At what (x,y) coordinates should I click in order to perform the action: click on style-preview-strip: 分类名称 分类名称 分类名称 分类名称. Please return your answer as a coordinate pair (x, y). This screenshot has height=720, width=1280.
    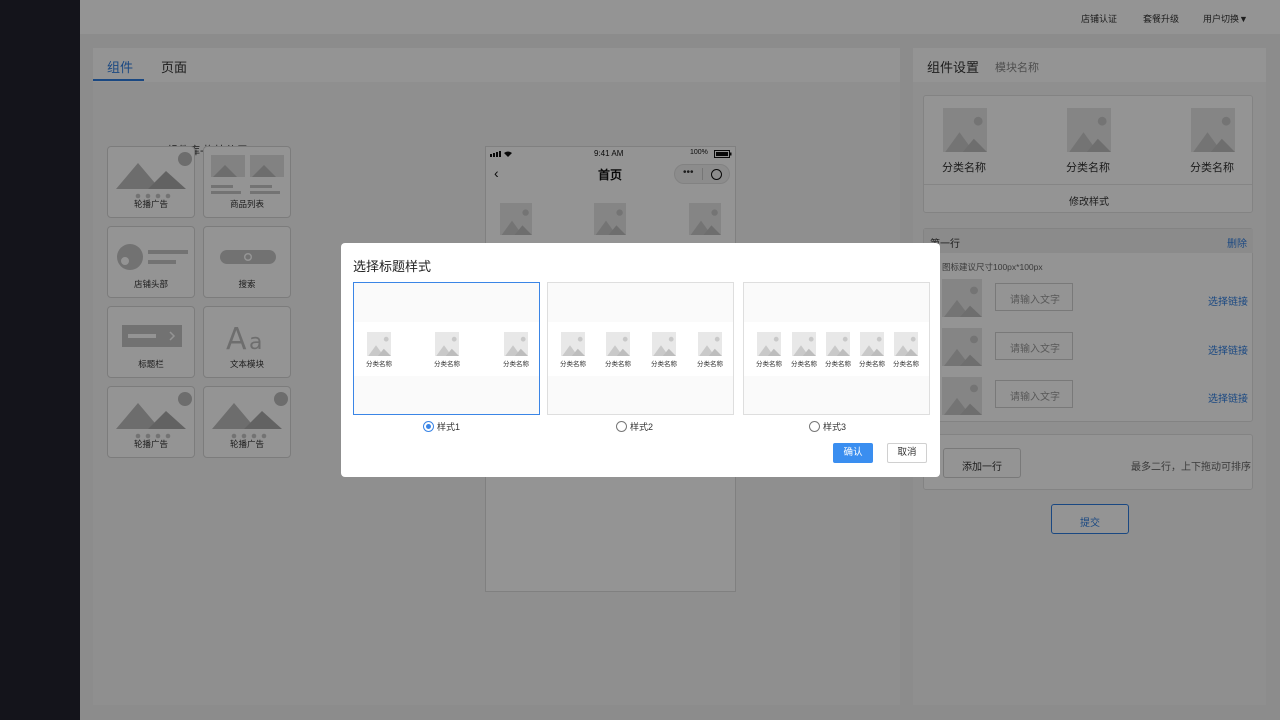
    Looking at the image, I should click on (640, 349).